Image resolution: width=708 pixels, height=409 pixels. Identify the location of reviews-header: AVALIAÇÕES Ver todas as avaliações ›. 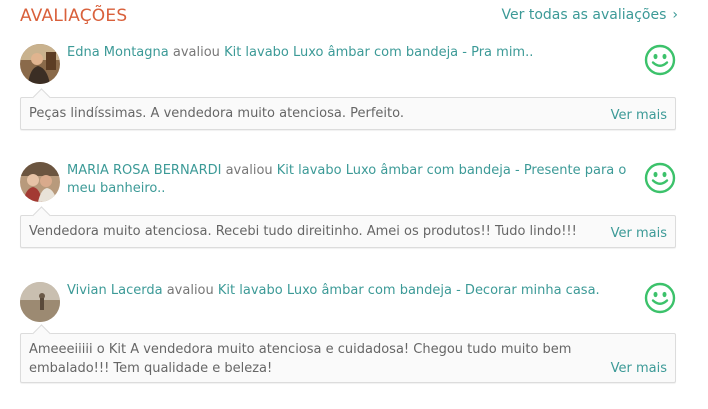
(349, 17).